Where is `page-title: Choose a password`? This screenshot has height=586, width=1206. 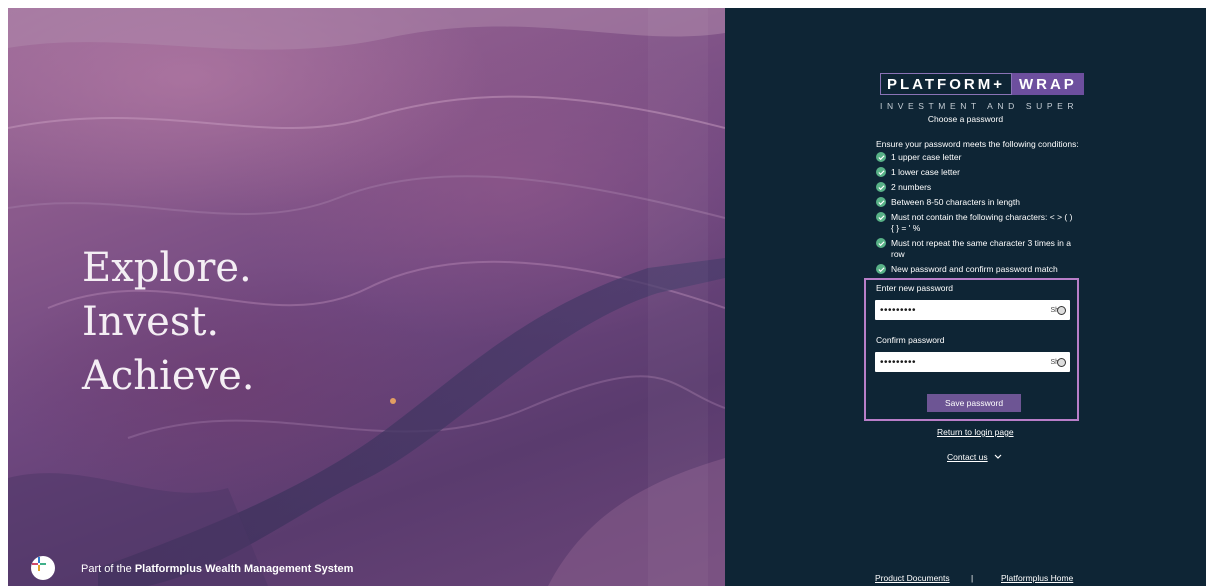 page-title: Choose a password is located at coordinates (965, 119).